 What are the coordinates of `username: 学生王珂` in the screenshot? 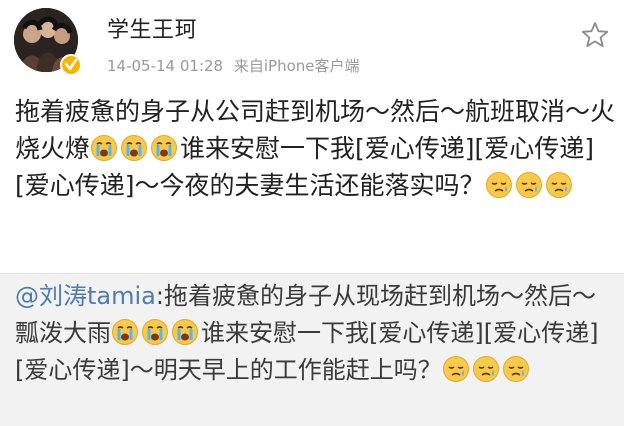 It's located at (152, 28).